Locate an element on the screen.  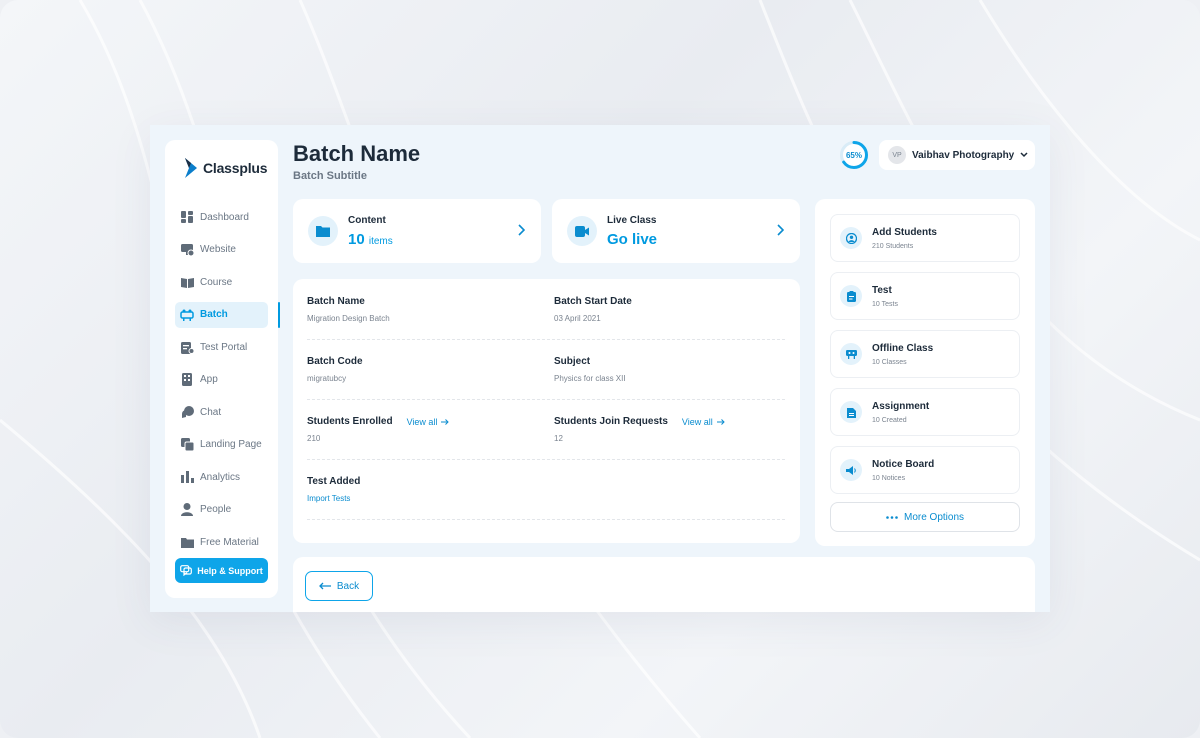
sidebar-item-batch: Batch is located at coordinates (227, 314).